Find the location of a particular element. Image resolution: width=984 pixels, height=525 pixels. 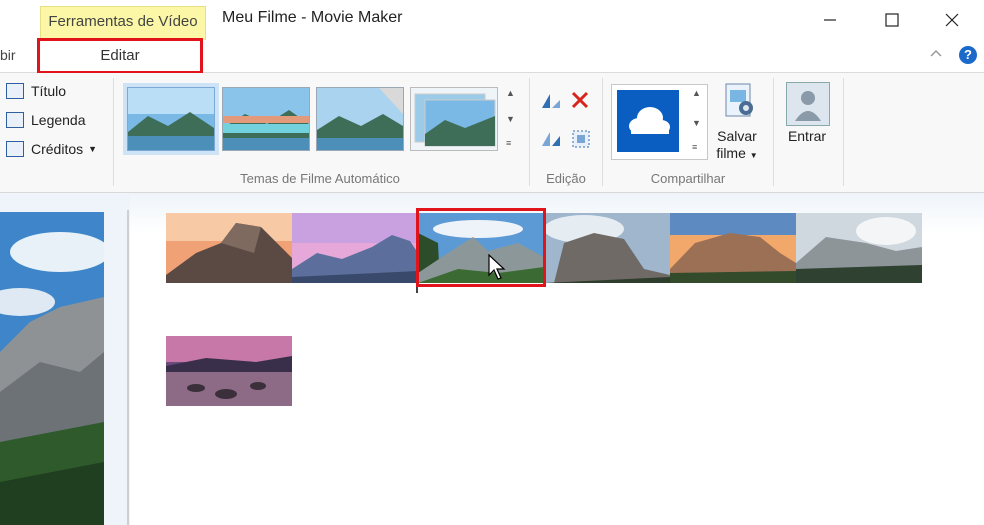

save-movie-button: Salvar filme ▼ is located at coordinates (737, 146).